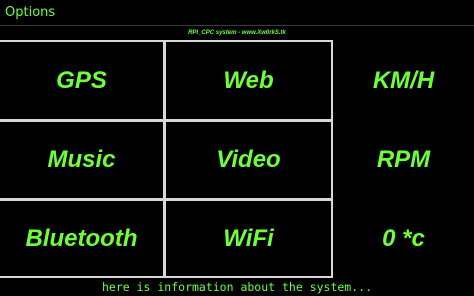  I want to click on gps-button: GPS, so click(81, 80).